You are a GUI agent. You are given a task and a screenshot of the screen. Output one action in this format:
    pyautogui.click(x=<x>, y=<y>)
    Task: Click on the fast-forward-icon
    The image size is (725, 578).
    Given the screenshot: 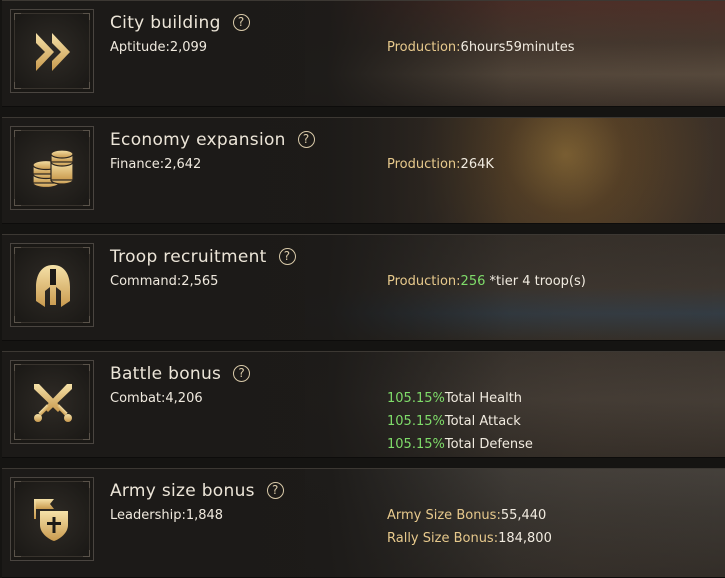 What is the action you would take?
    pyautogui.click(x=53, y=52)
    